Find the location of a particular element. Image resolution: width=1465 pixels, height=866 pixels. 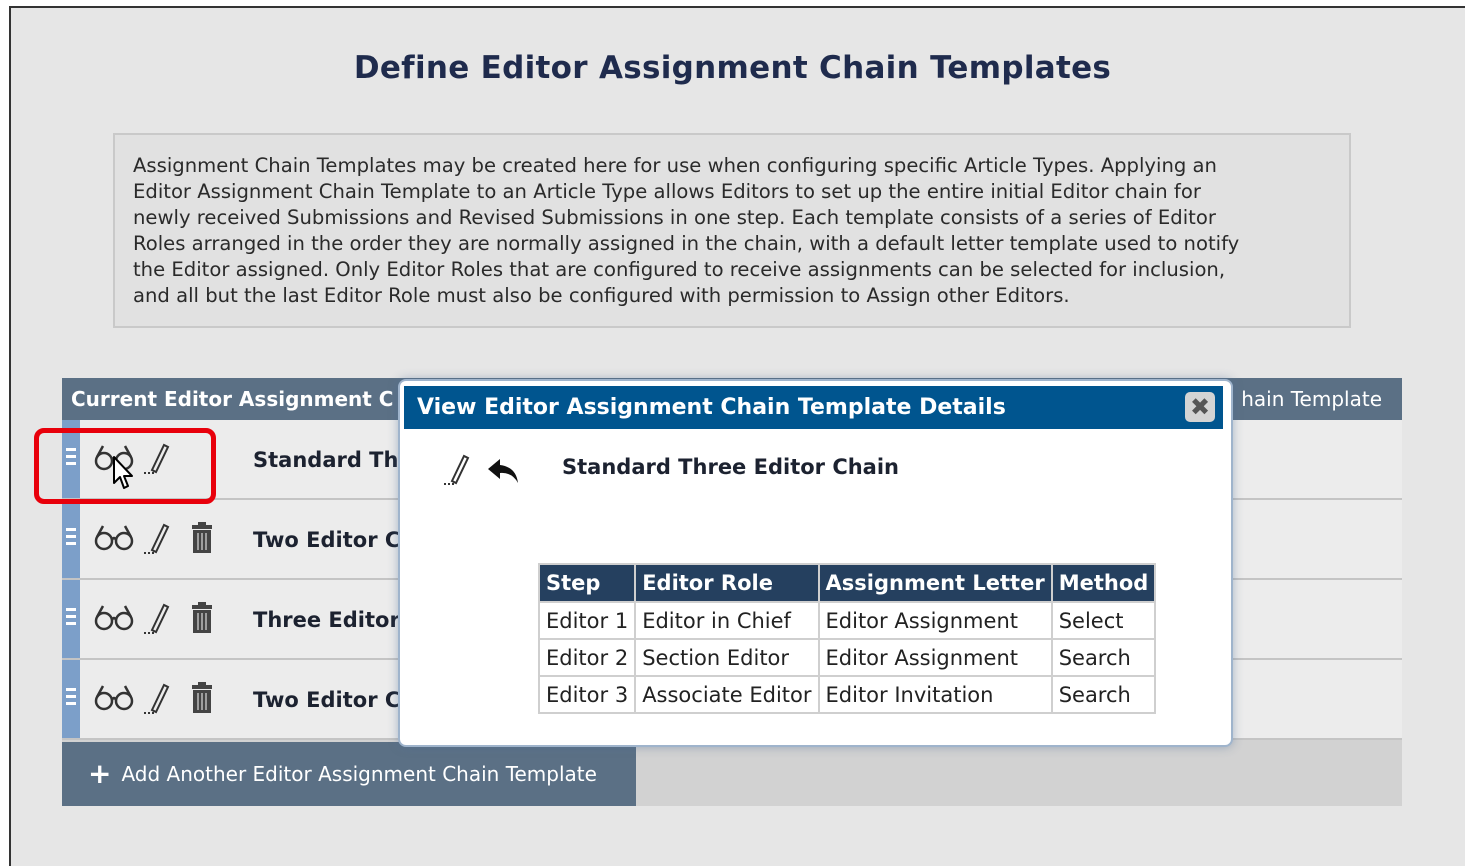

table-cell: Editor Invitation is located at coordinates (935, 694).